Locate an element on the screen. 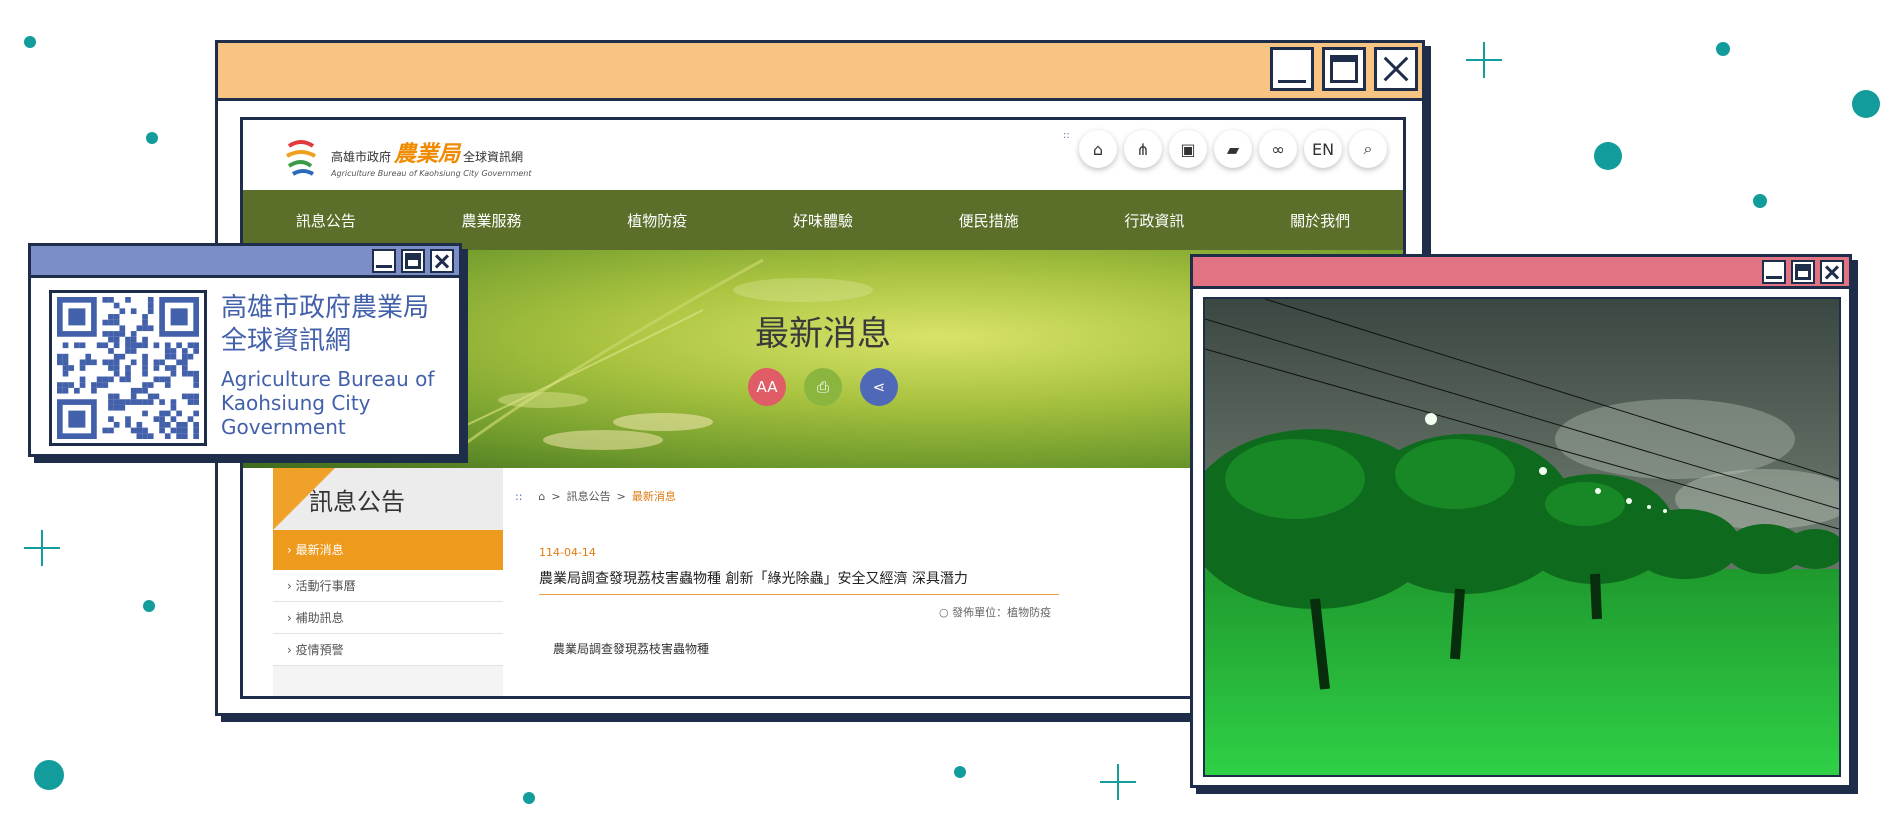 This screenshot has height=828, width=1891. nav-item-announcements: 訊息公告 is located at coordinates (326, 220).